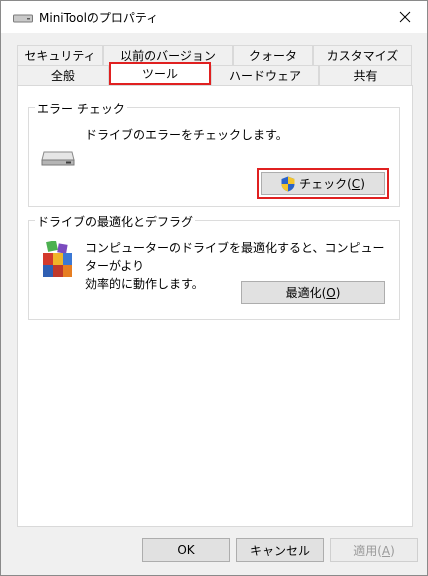 The height and width of the screenshot is (576, 428). Describe the element at coordinates (60, 55) in the screenshot. I see `tab-security: セキュリティ` at that location.